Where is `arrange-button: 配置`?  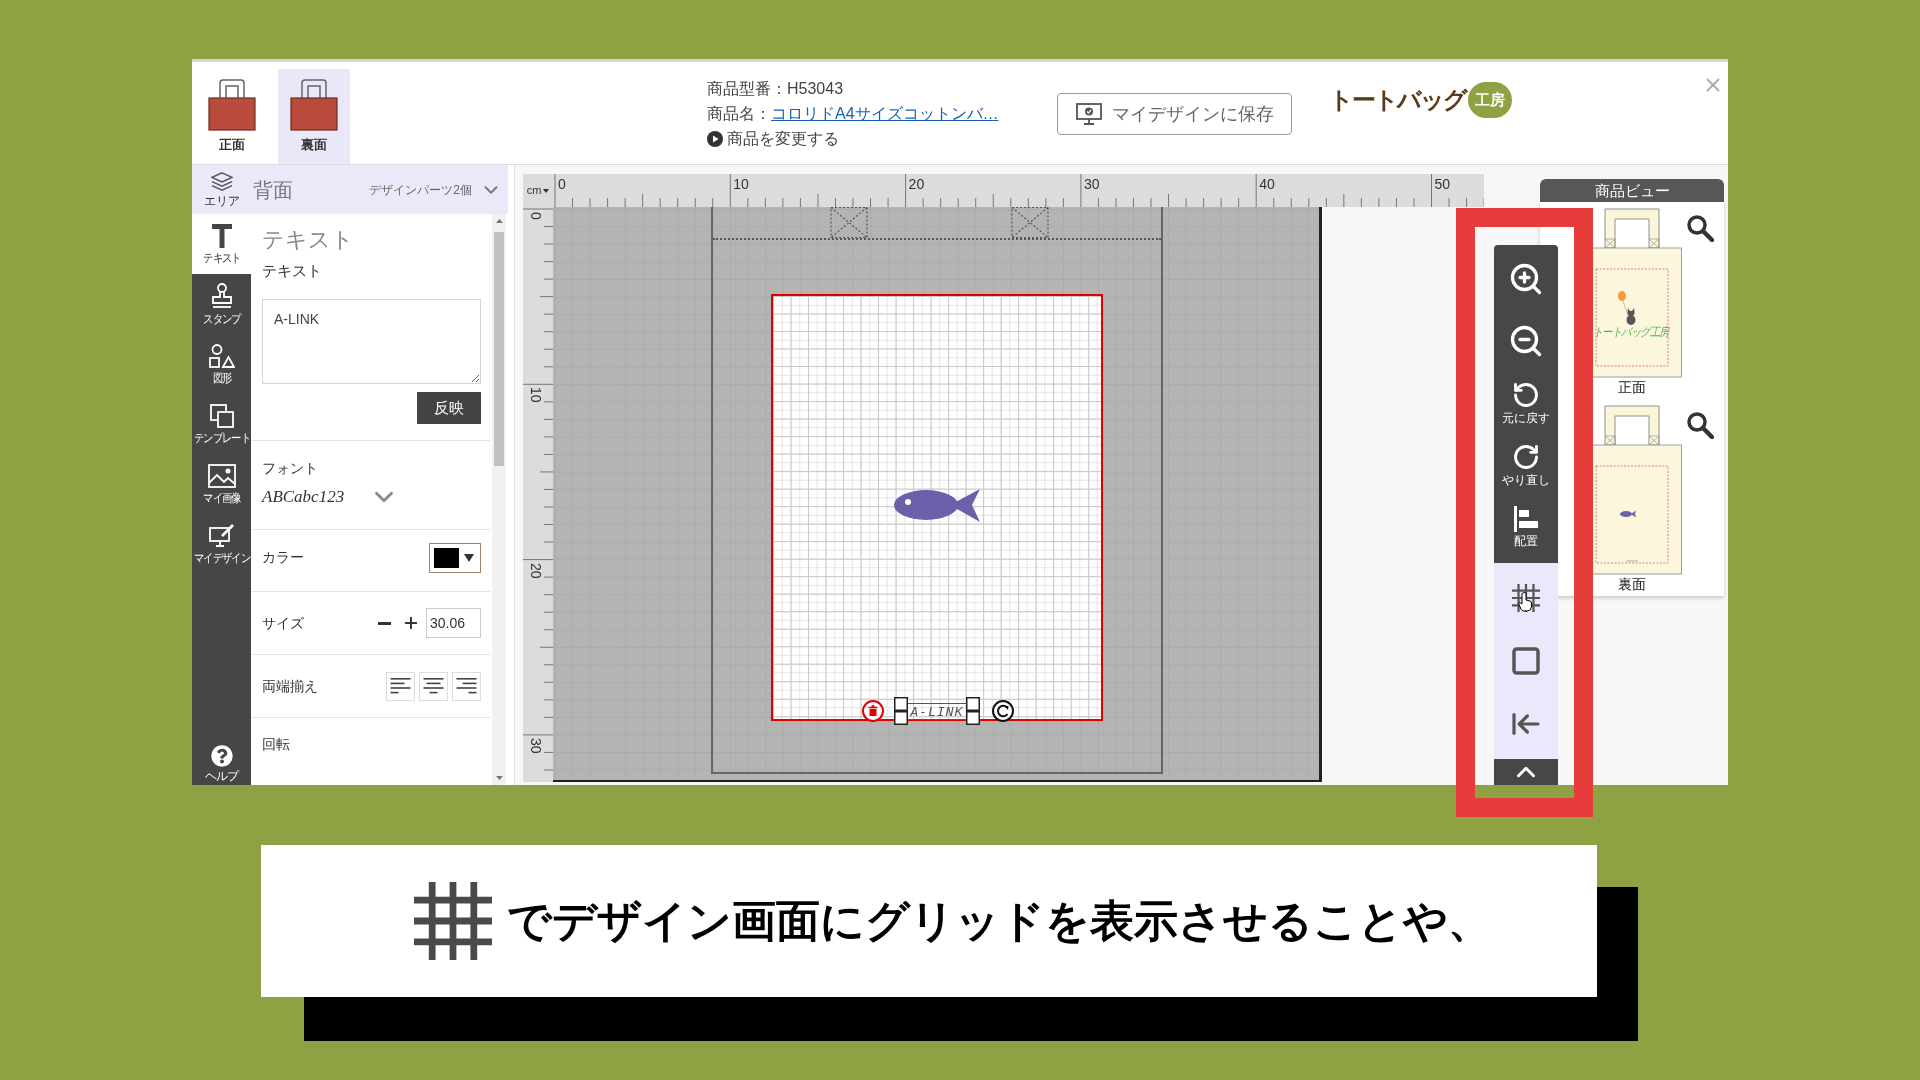 arrange-button: 配置 is located at coordinates (1526, 527).